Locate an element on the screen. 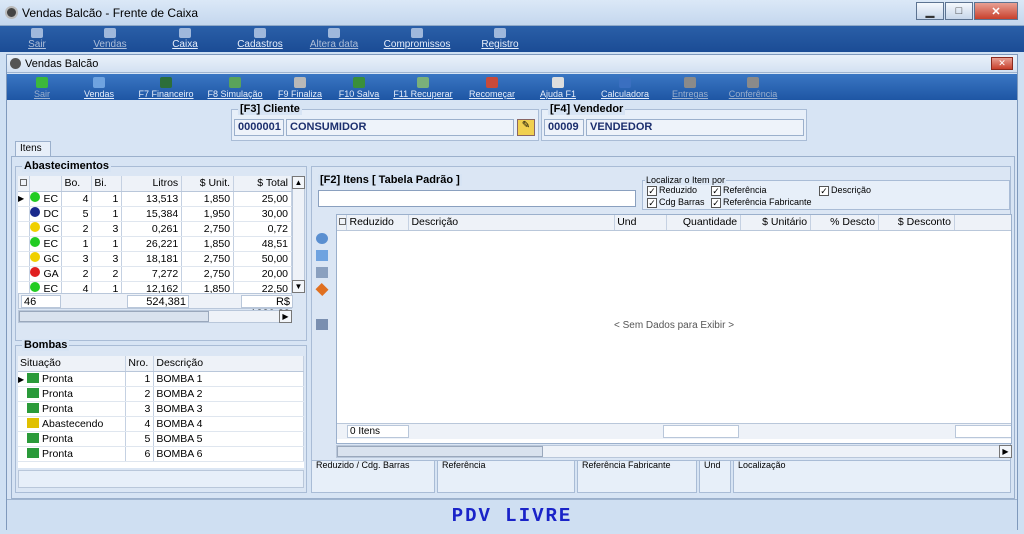 The height and width of the screenshot is (534, 1024). warning-icon is located at coordinates (322, 289).